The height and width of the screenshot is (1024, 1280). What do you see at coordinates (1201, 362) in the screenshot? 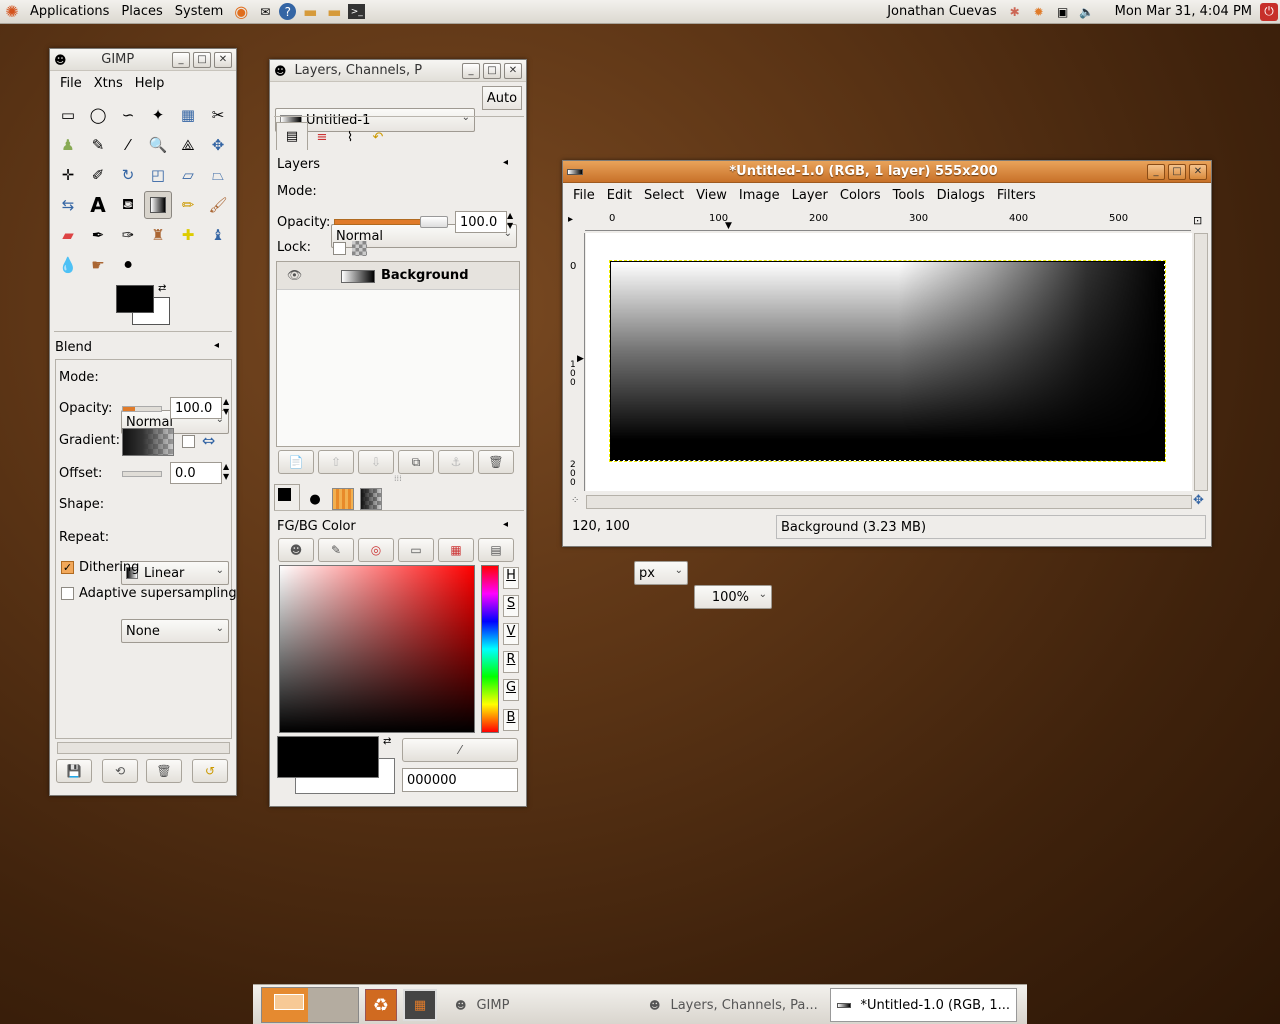
I see `vertical-scrollbar` at bounding box center [1201, 362].